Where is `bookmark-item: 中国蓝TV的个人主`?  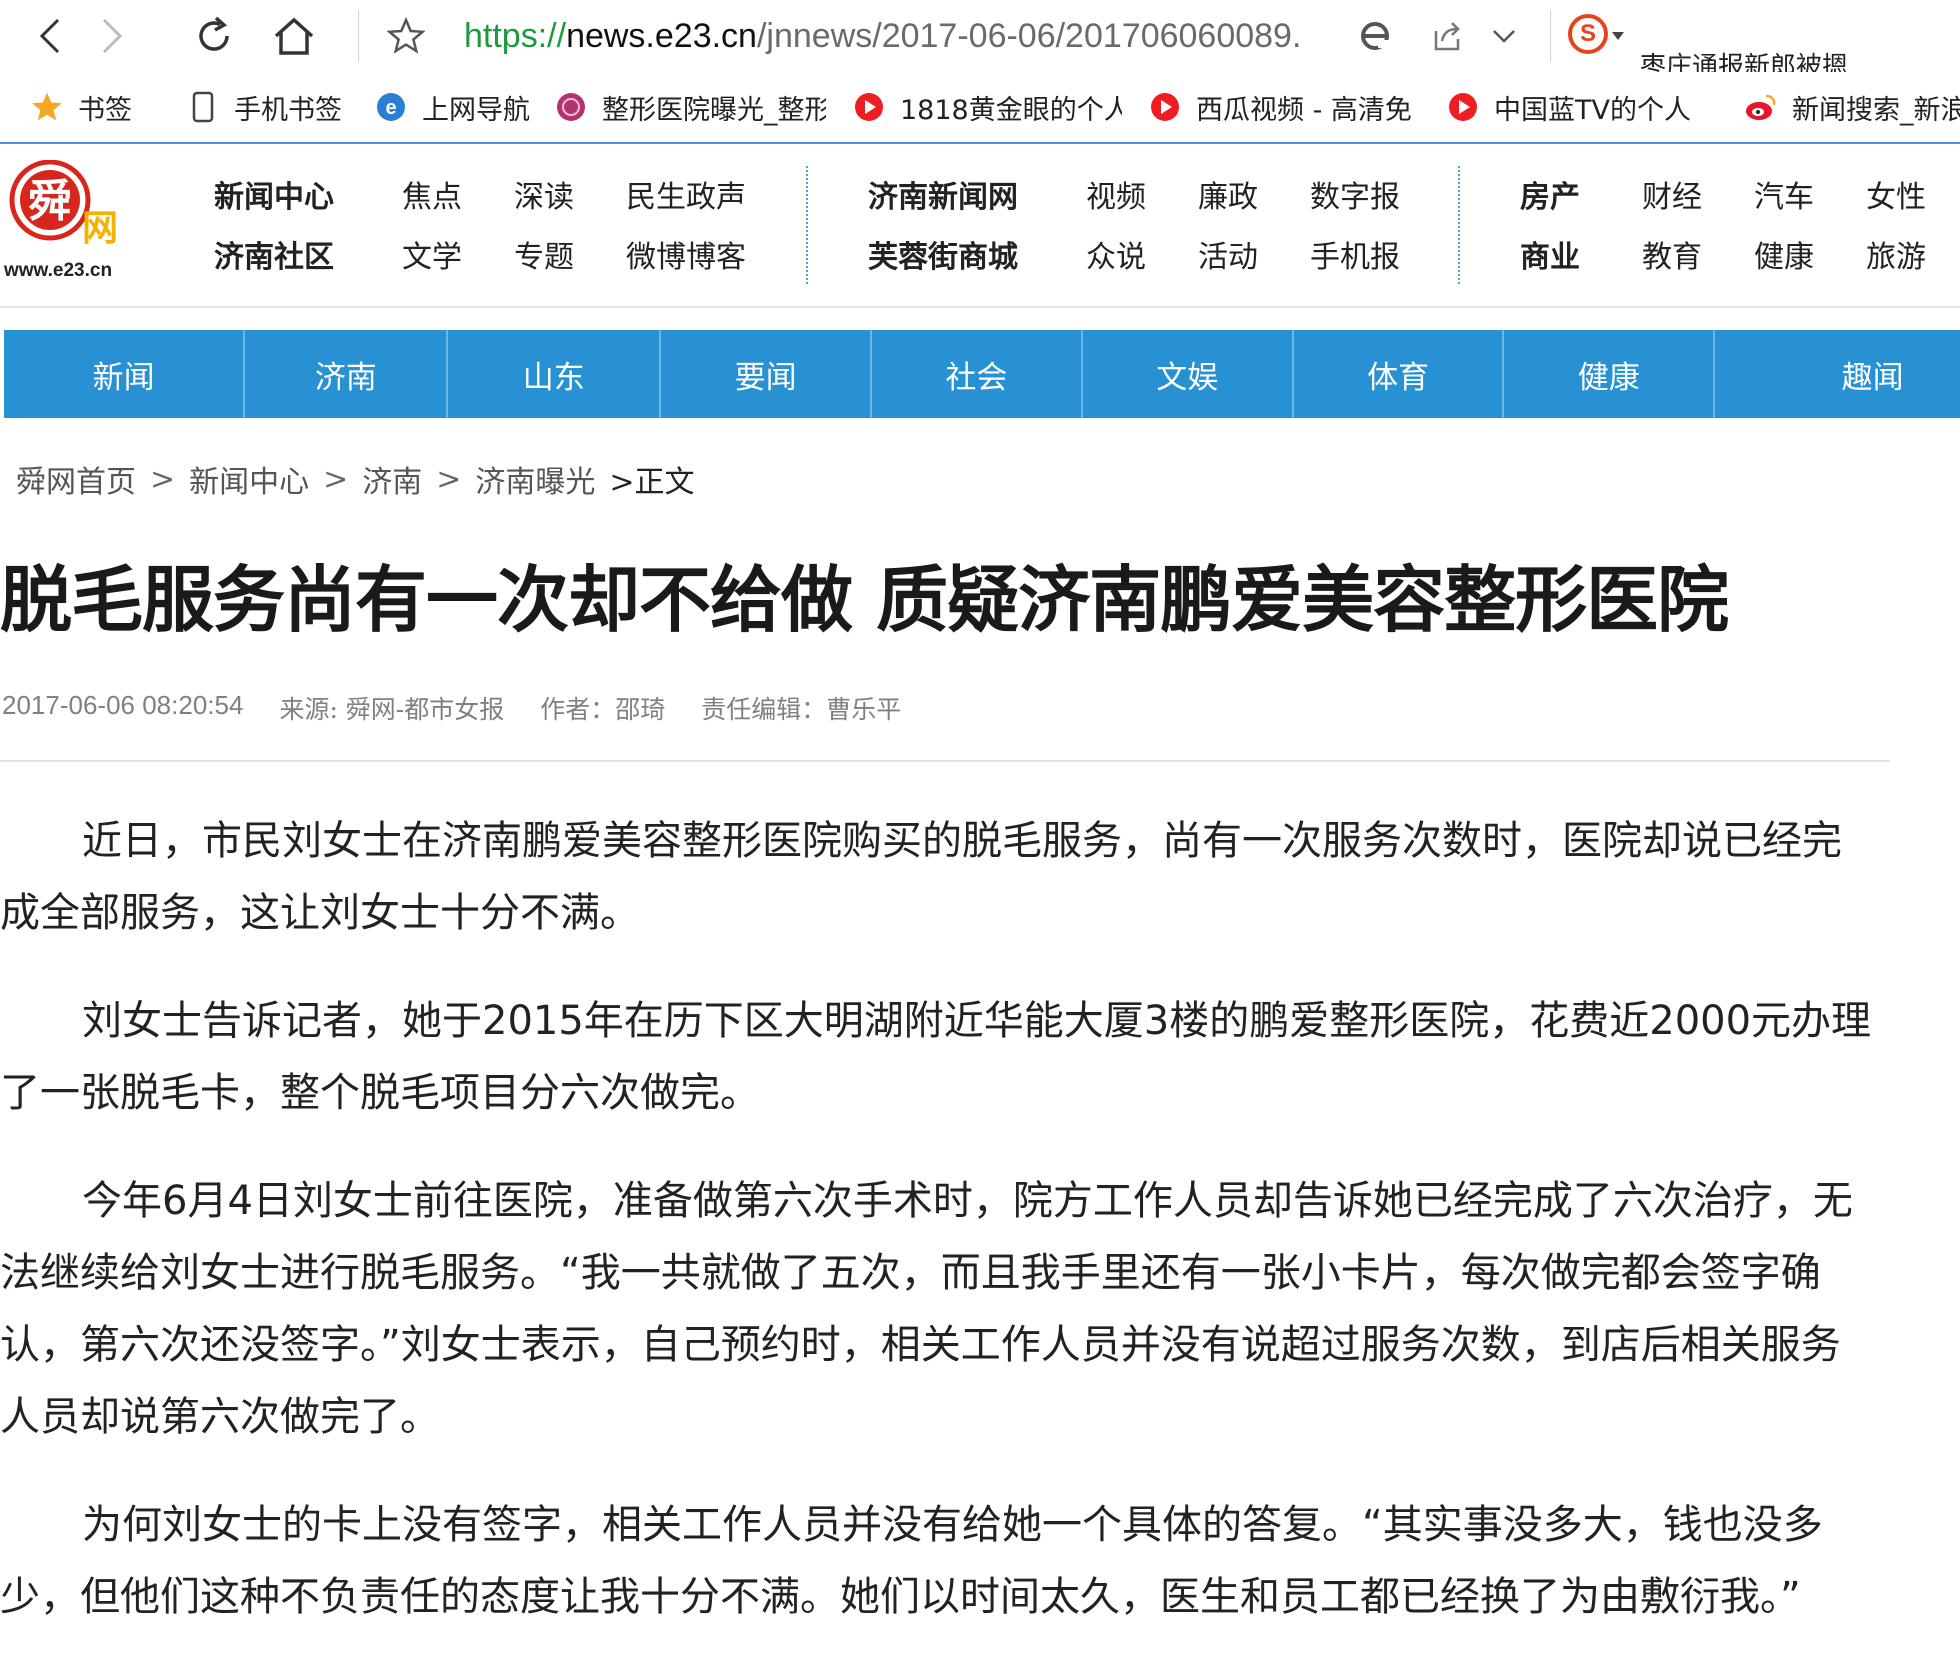 bookmark-item: 中国蓝TV的个人主 is located at coordinates (1568, 107).